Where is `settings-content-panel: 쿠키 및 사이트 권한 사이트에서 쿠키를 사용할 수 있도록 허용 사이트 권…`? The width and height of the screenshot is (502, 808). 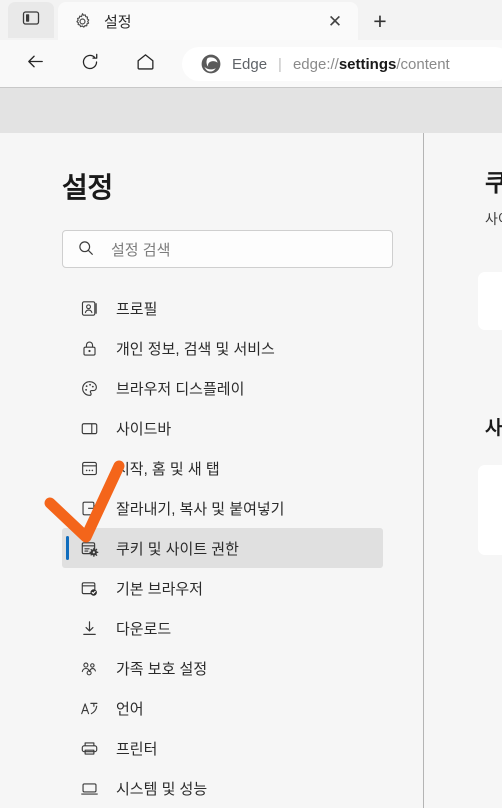
settings-content-panel: 쿠키 및 사이트 권한 사이트에서 쿠키를 사용할 수 있도록 허용 사이트 권… is located at coordinates (463, 470).